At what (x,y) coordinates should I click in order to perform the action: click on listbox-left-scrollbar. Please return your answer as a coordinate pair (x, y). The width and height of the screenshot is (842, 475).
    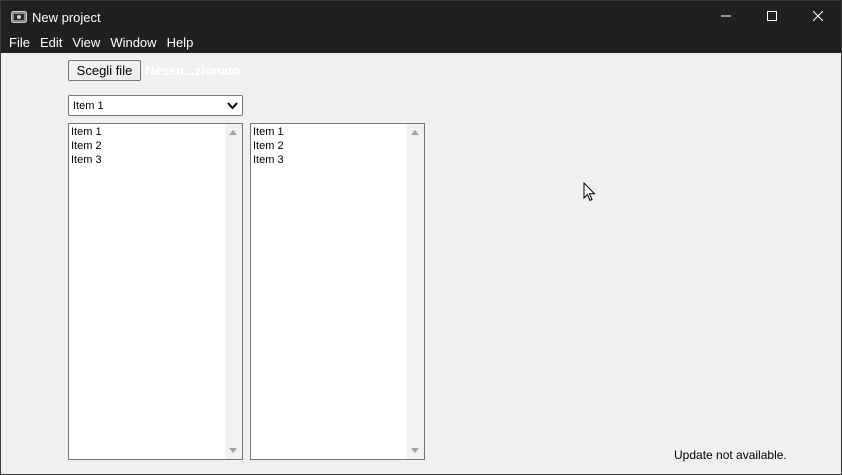
    Looking at the image, I should click on (233, 291).